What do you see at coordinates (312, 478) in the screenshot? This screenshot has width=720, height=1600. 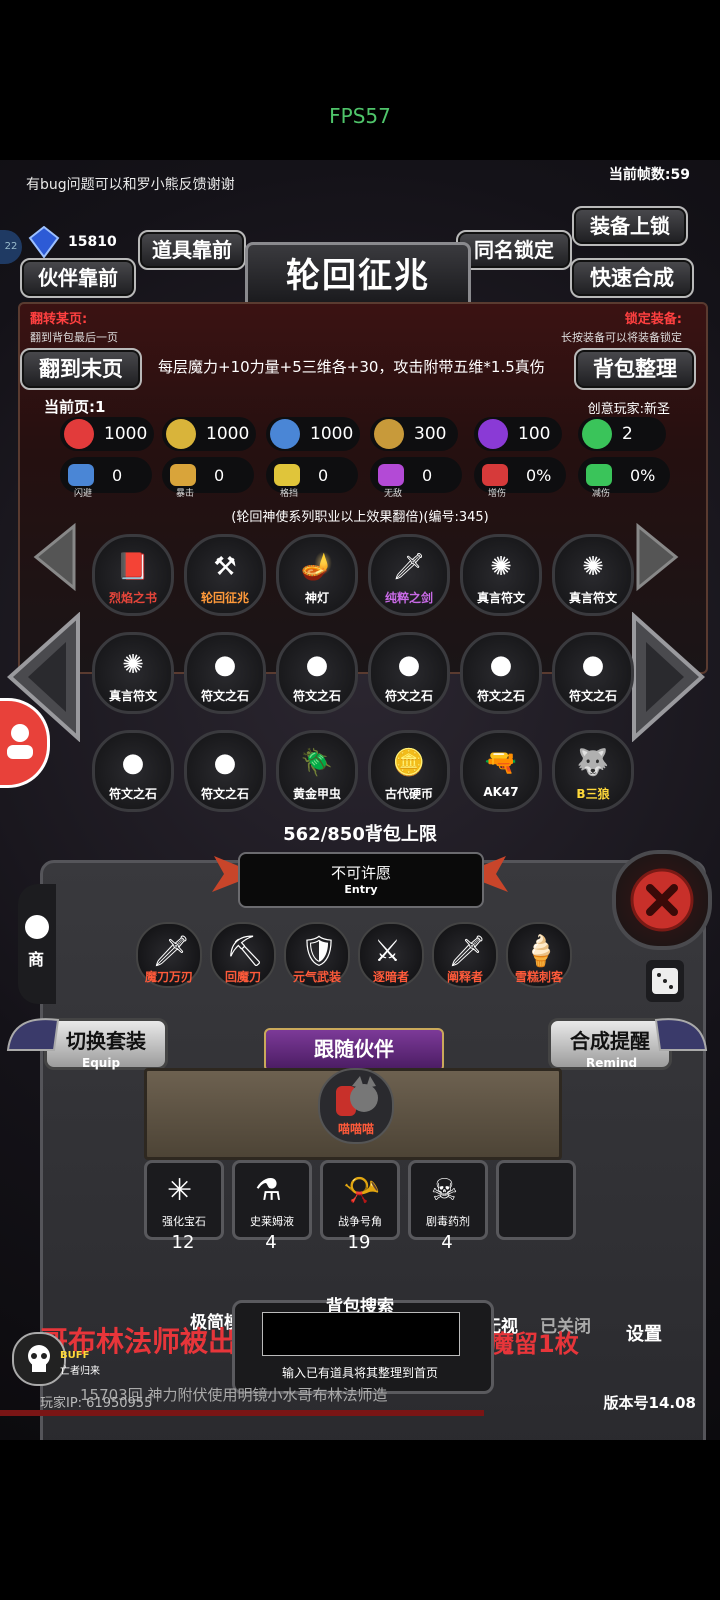 I see `stat-block: 格挡 0` at bounding box center [312, 478].